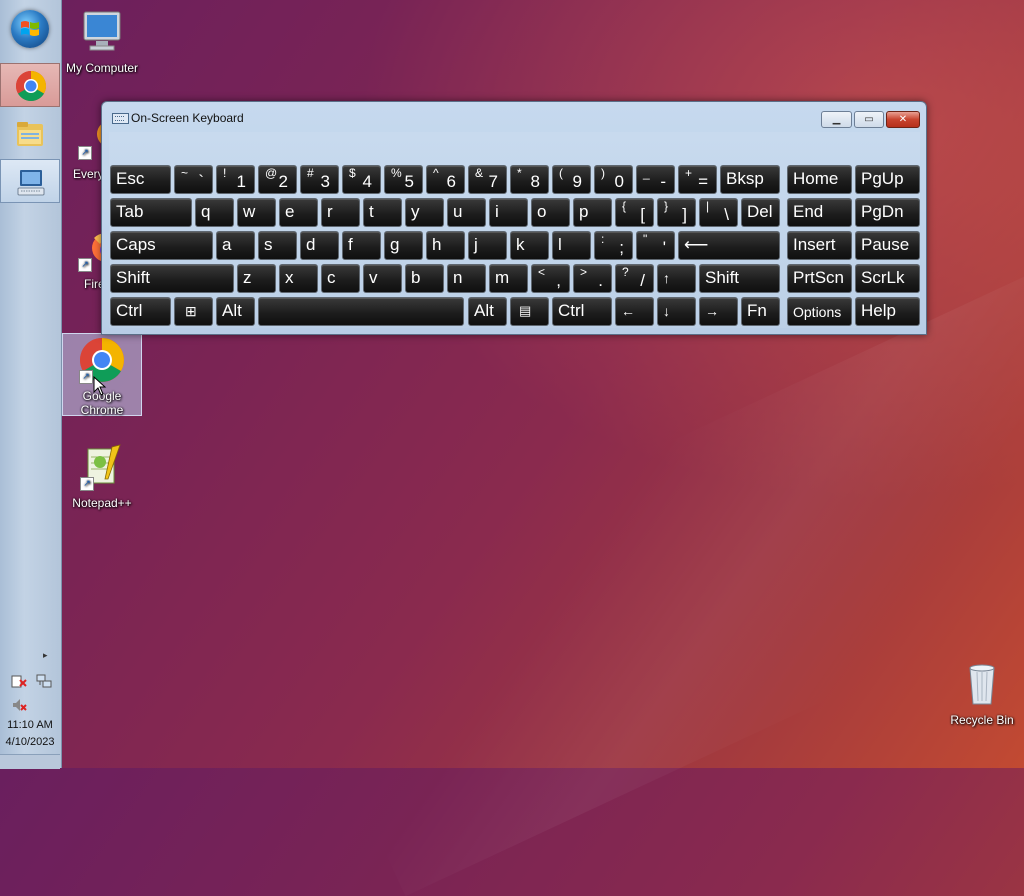  Describe the element at coordinates (750, 179) in the screenshot. I see `key-backspace: Bksp` at that location.